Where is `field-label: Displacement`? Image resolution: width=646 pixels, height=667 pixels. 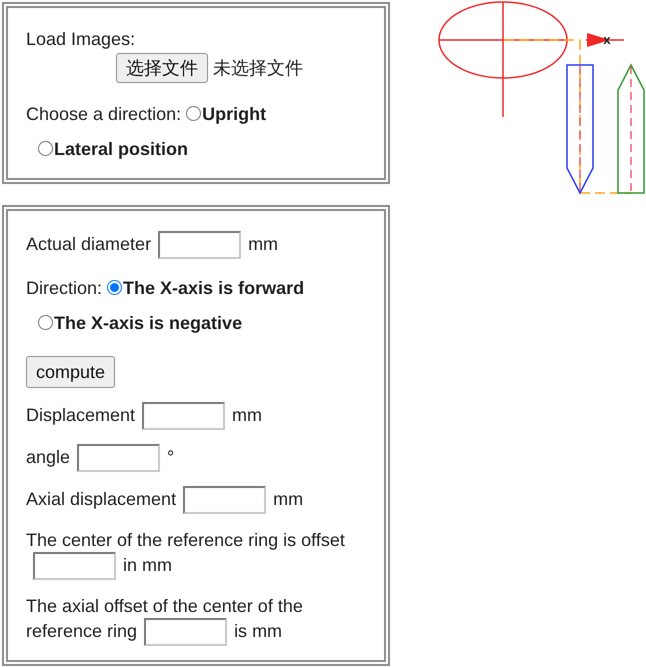 field-label: Displacement is located at coordinates (81, 414).